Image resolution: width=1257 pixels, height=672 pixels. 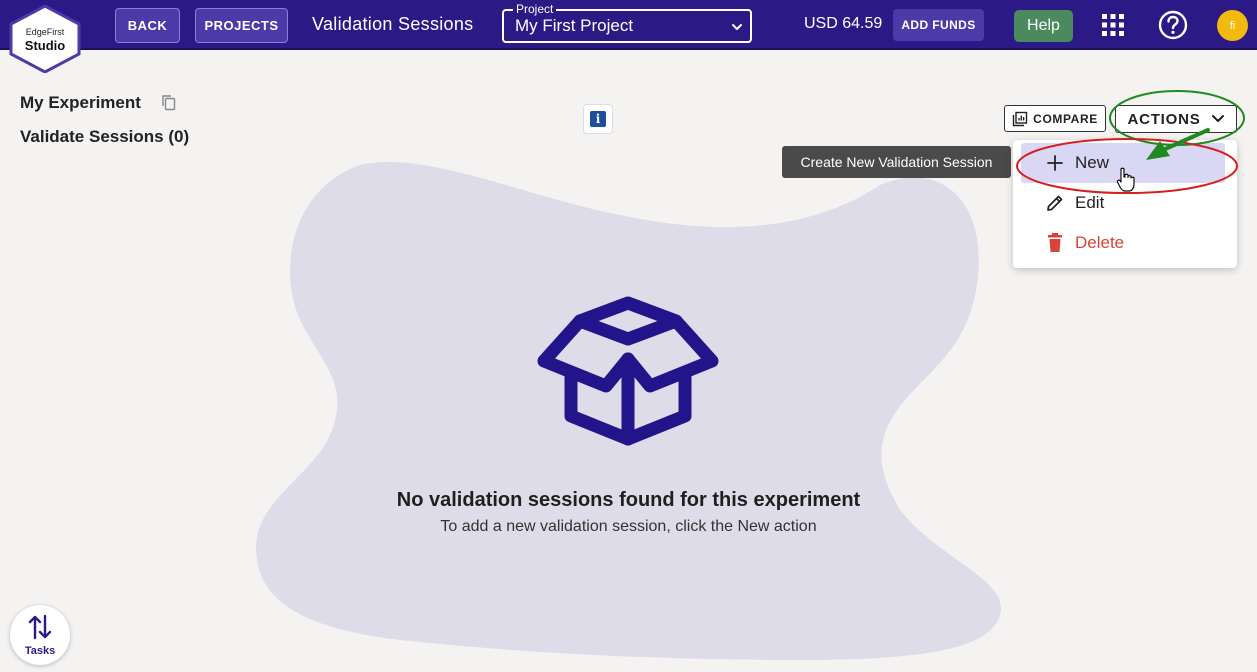 What do you see at coordinates (1020, 118) in the screenshot?
I see `compare-chart-icon` at bounding box center [1020, 118].